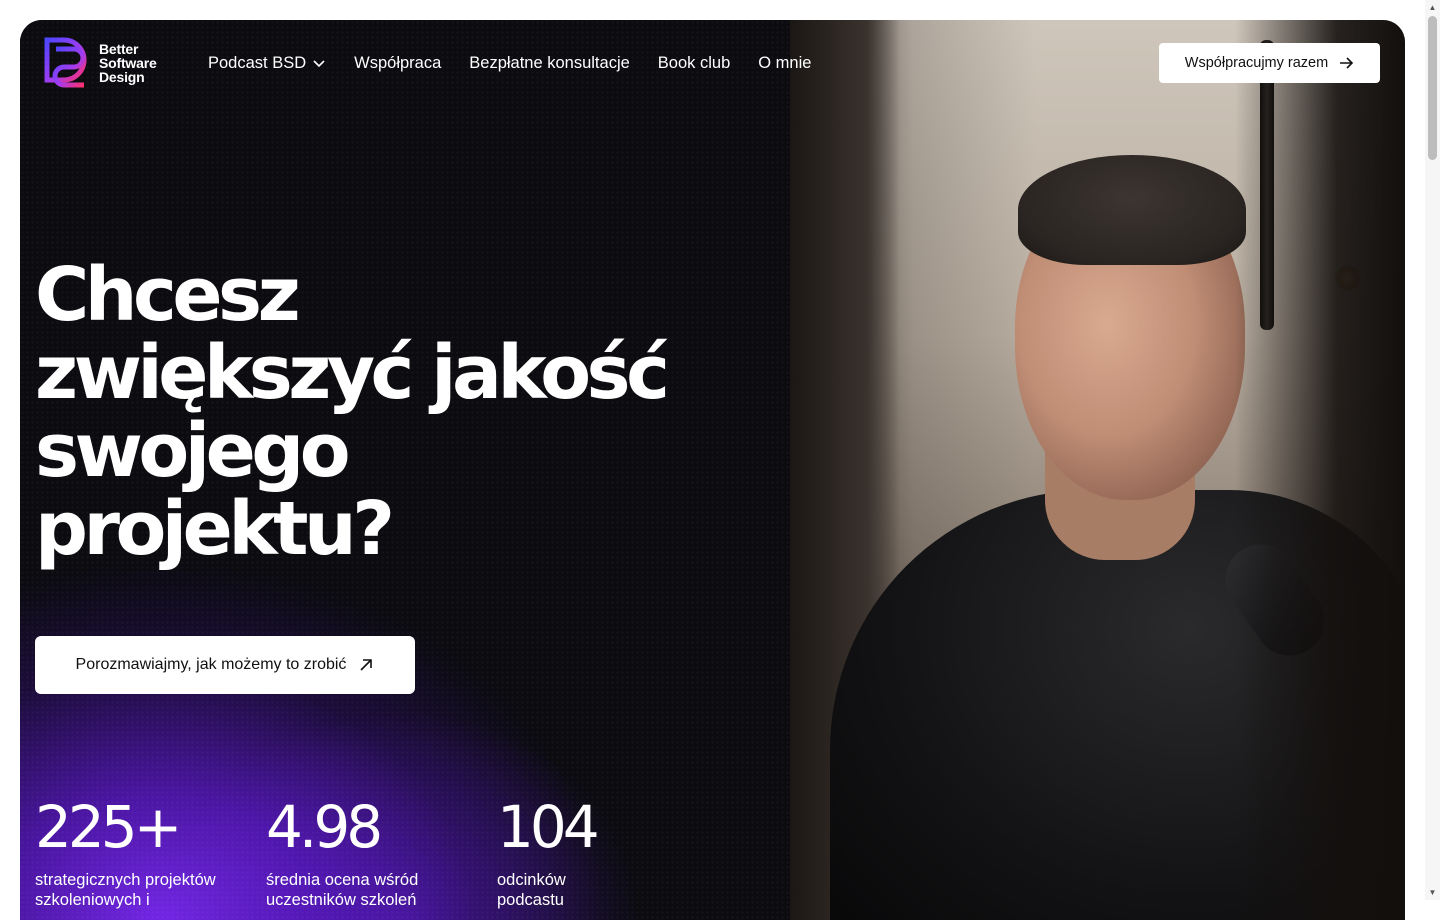 The width and height of the screenshot is (1440, 920). What do you see at coordinates (1432, 7) in the screenshot?
I see `scroll-up-icon: ▲` at bounding box center [1432, 7].